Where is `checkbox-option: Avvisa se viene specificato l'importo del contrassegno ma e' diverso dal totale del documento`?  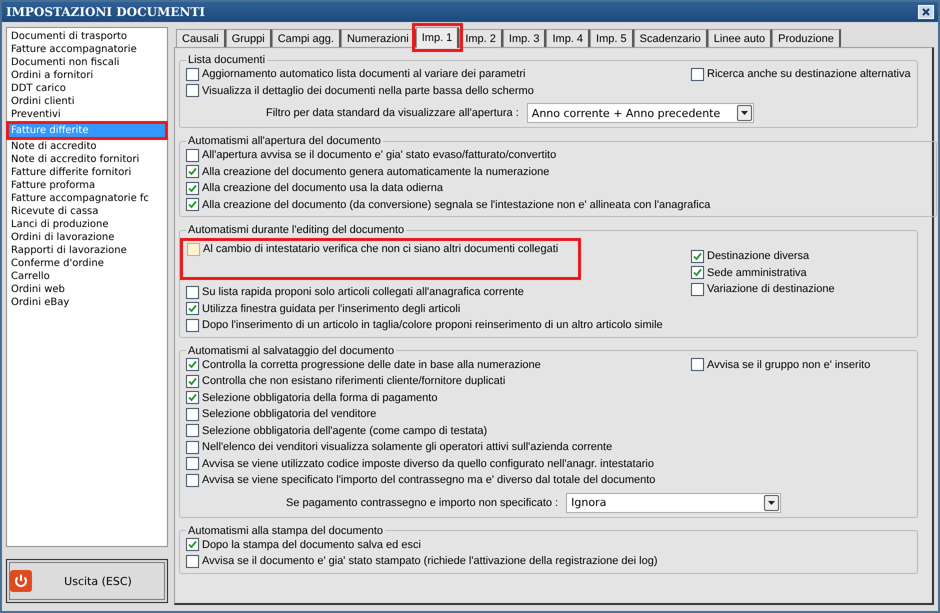
checkbox-option: Avvisa se viene specificato l'importo del contrassegno ma e' diverso dal totale del documento is located at coordinates (438, 480).